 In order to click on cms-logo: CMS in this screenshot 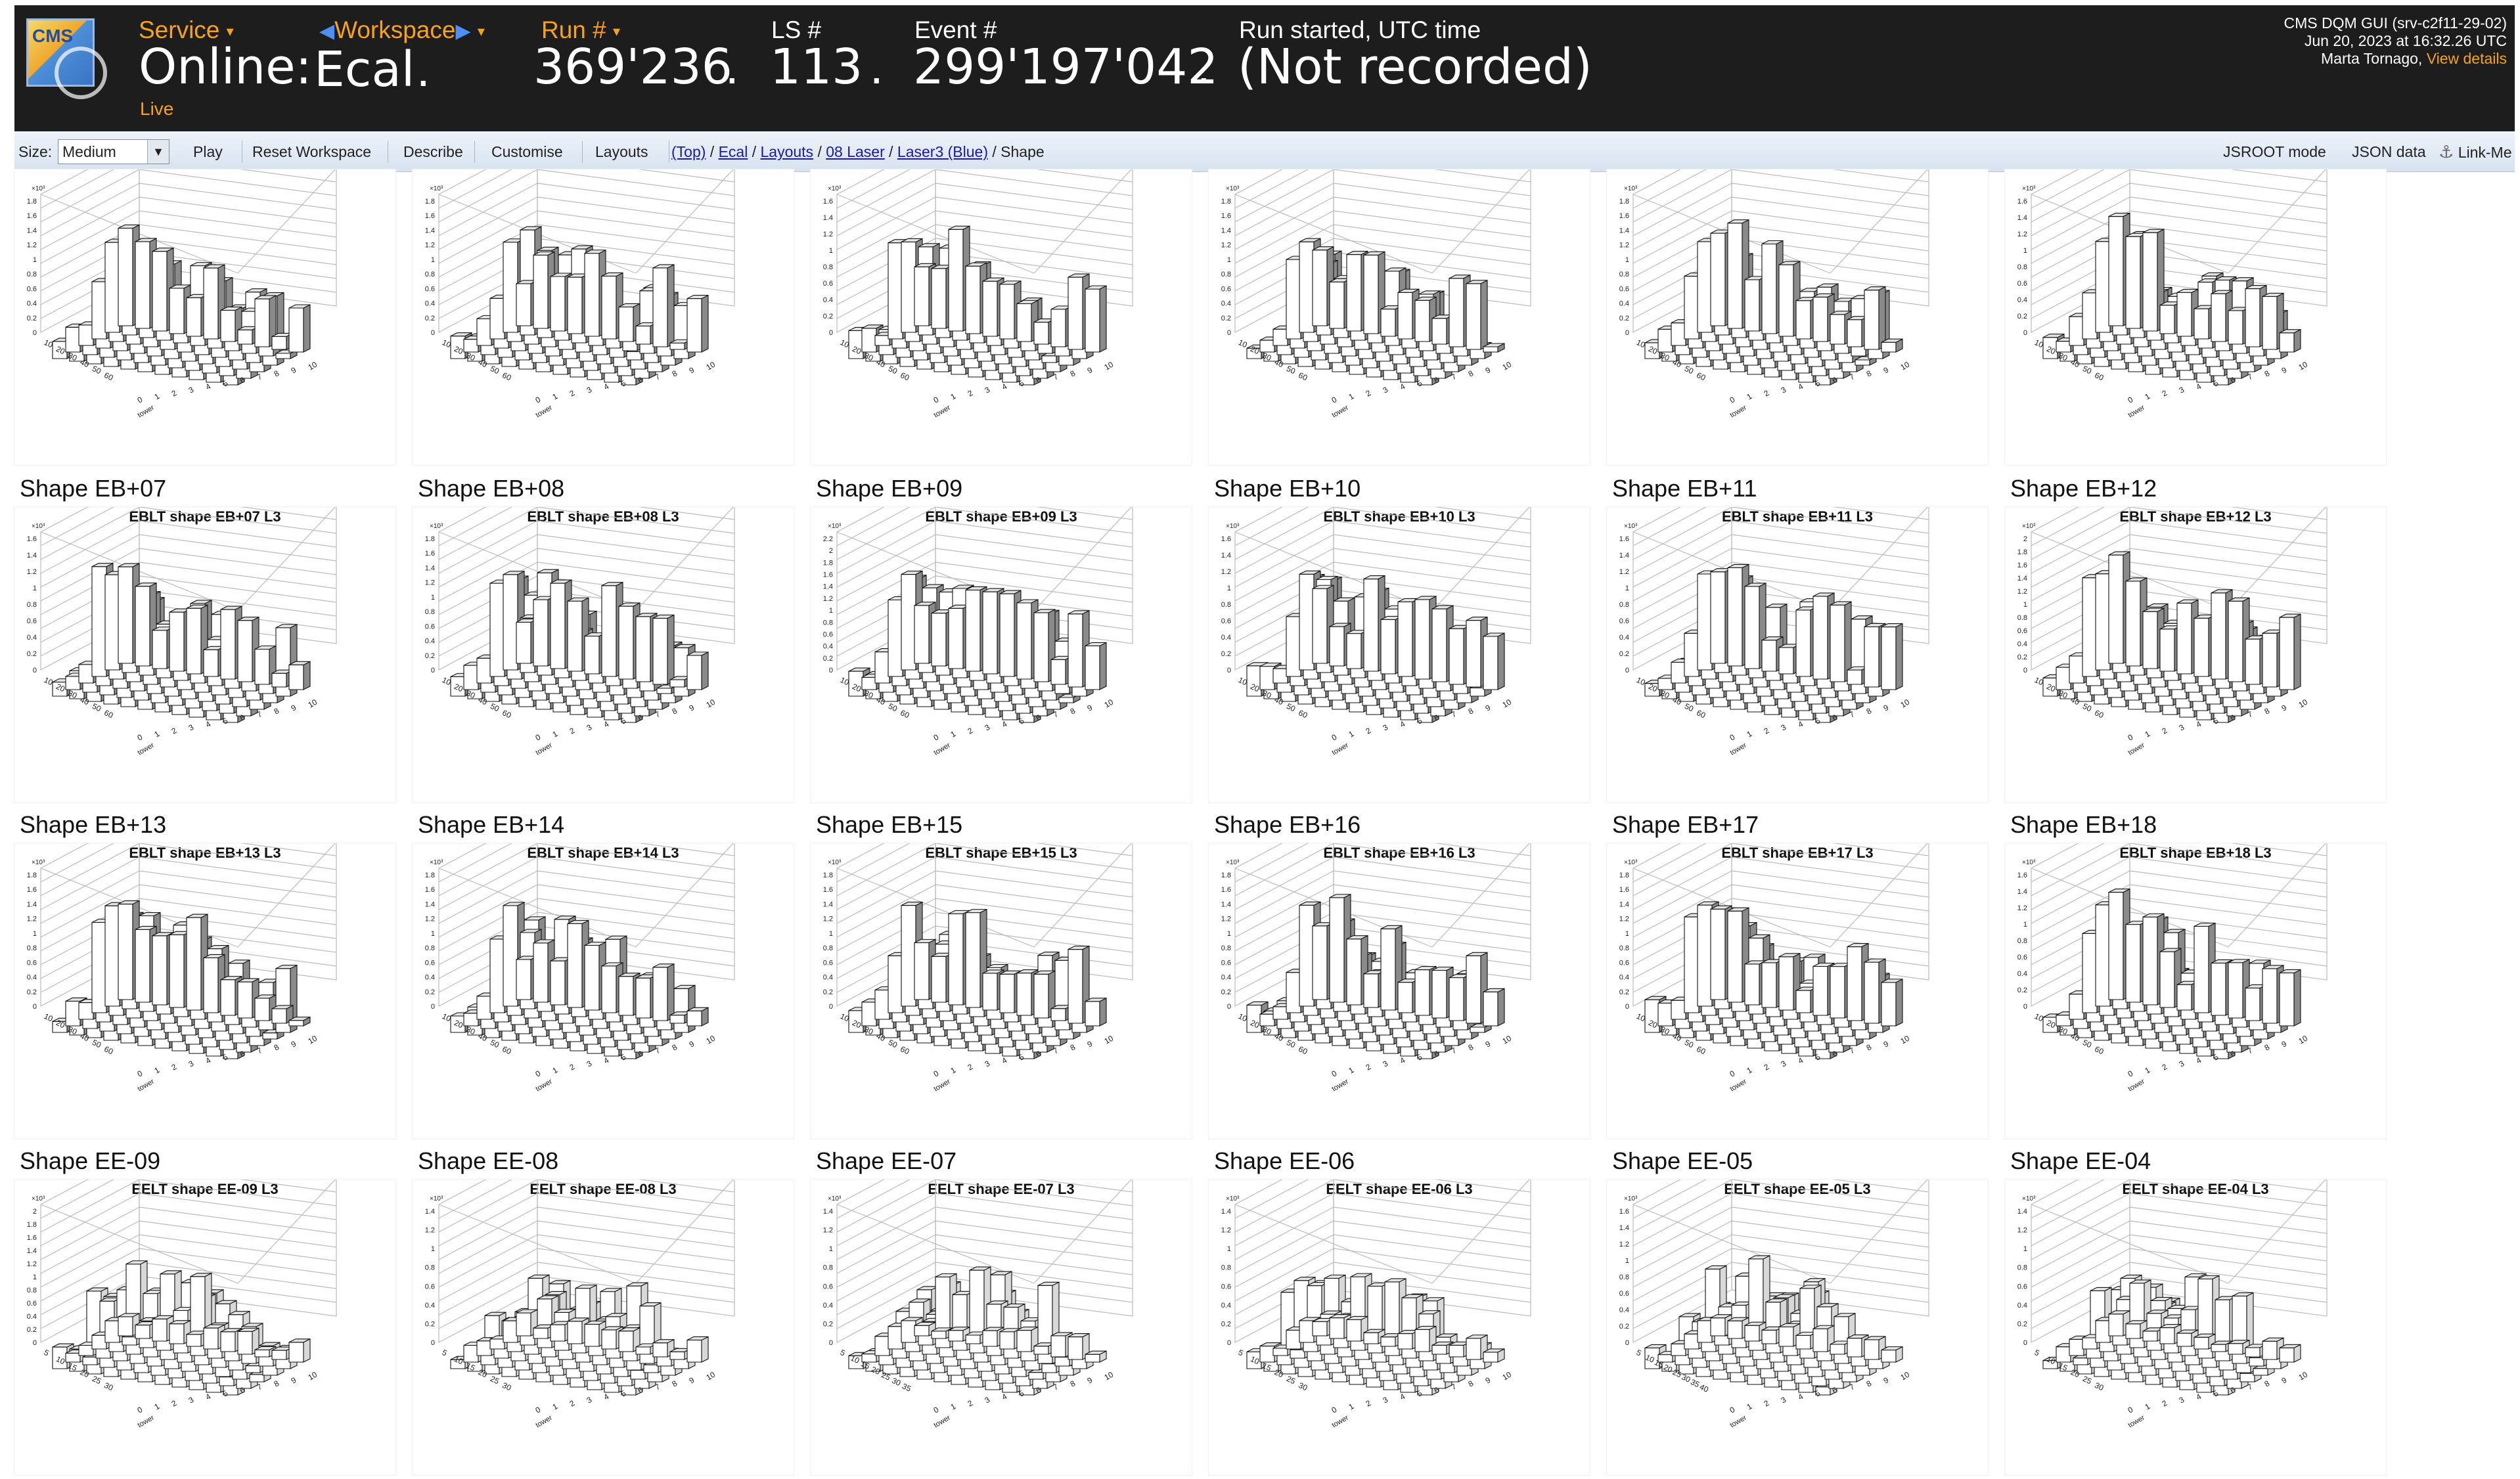, I will do `click(60, 52)`.